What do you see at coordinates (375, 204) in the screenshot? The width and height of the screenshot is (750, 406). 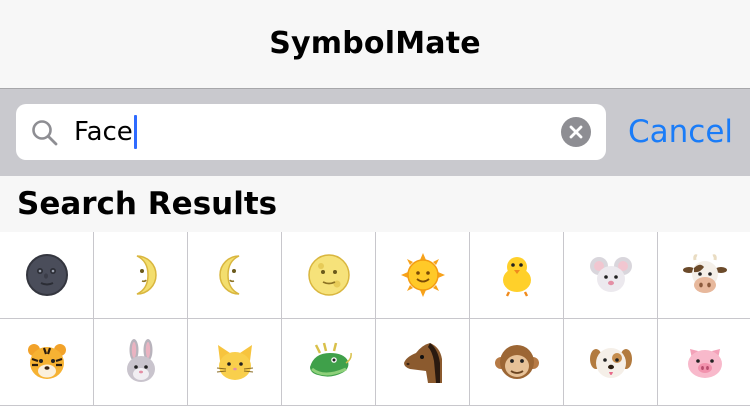 I see `section-header: Search Results` at bounding box center [375, 204].